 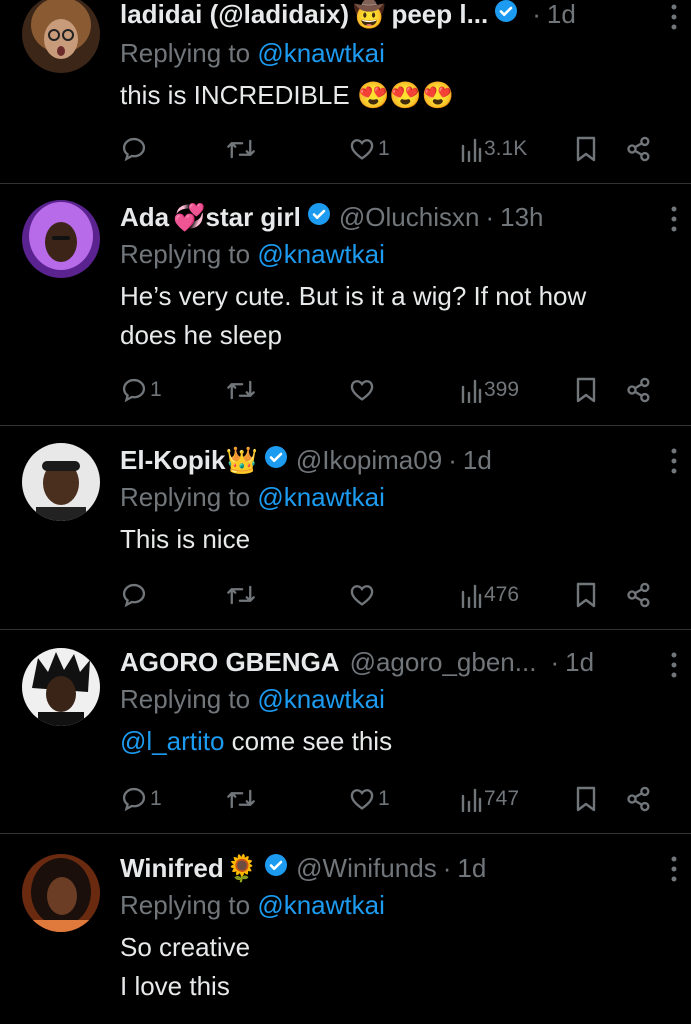 What do you see at coordinates (253, 217) in the screenshot?
I see `display-name-suffix: star girl` at bounding box center [253, 217].